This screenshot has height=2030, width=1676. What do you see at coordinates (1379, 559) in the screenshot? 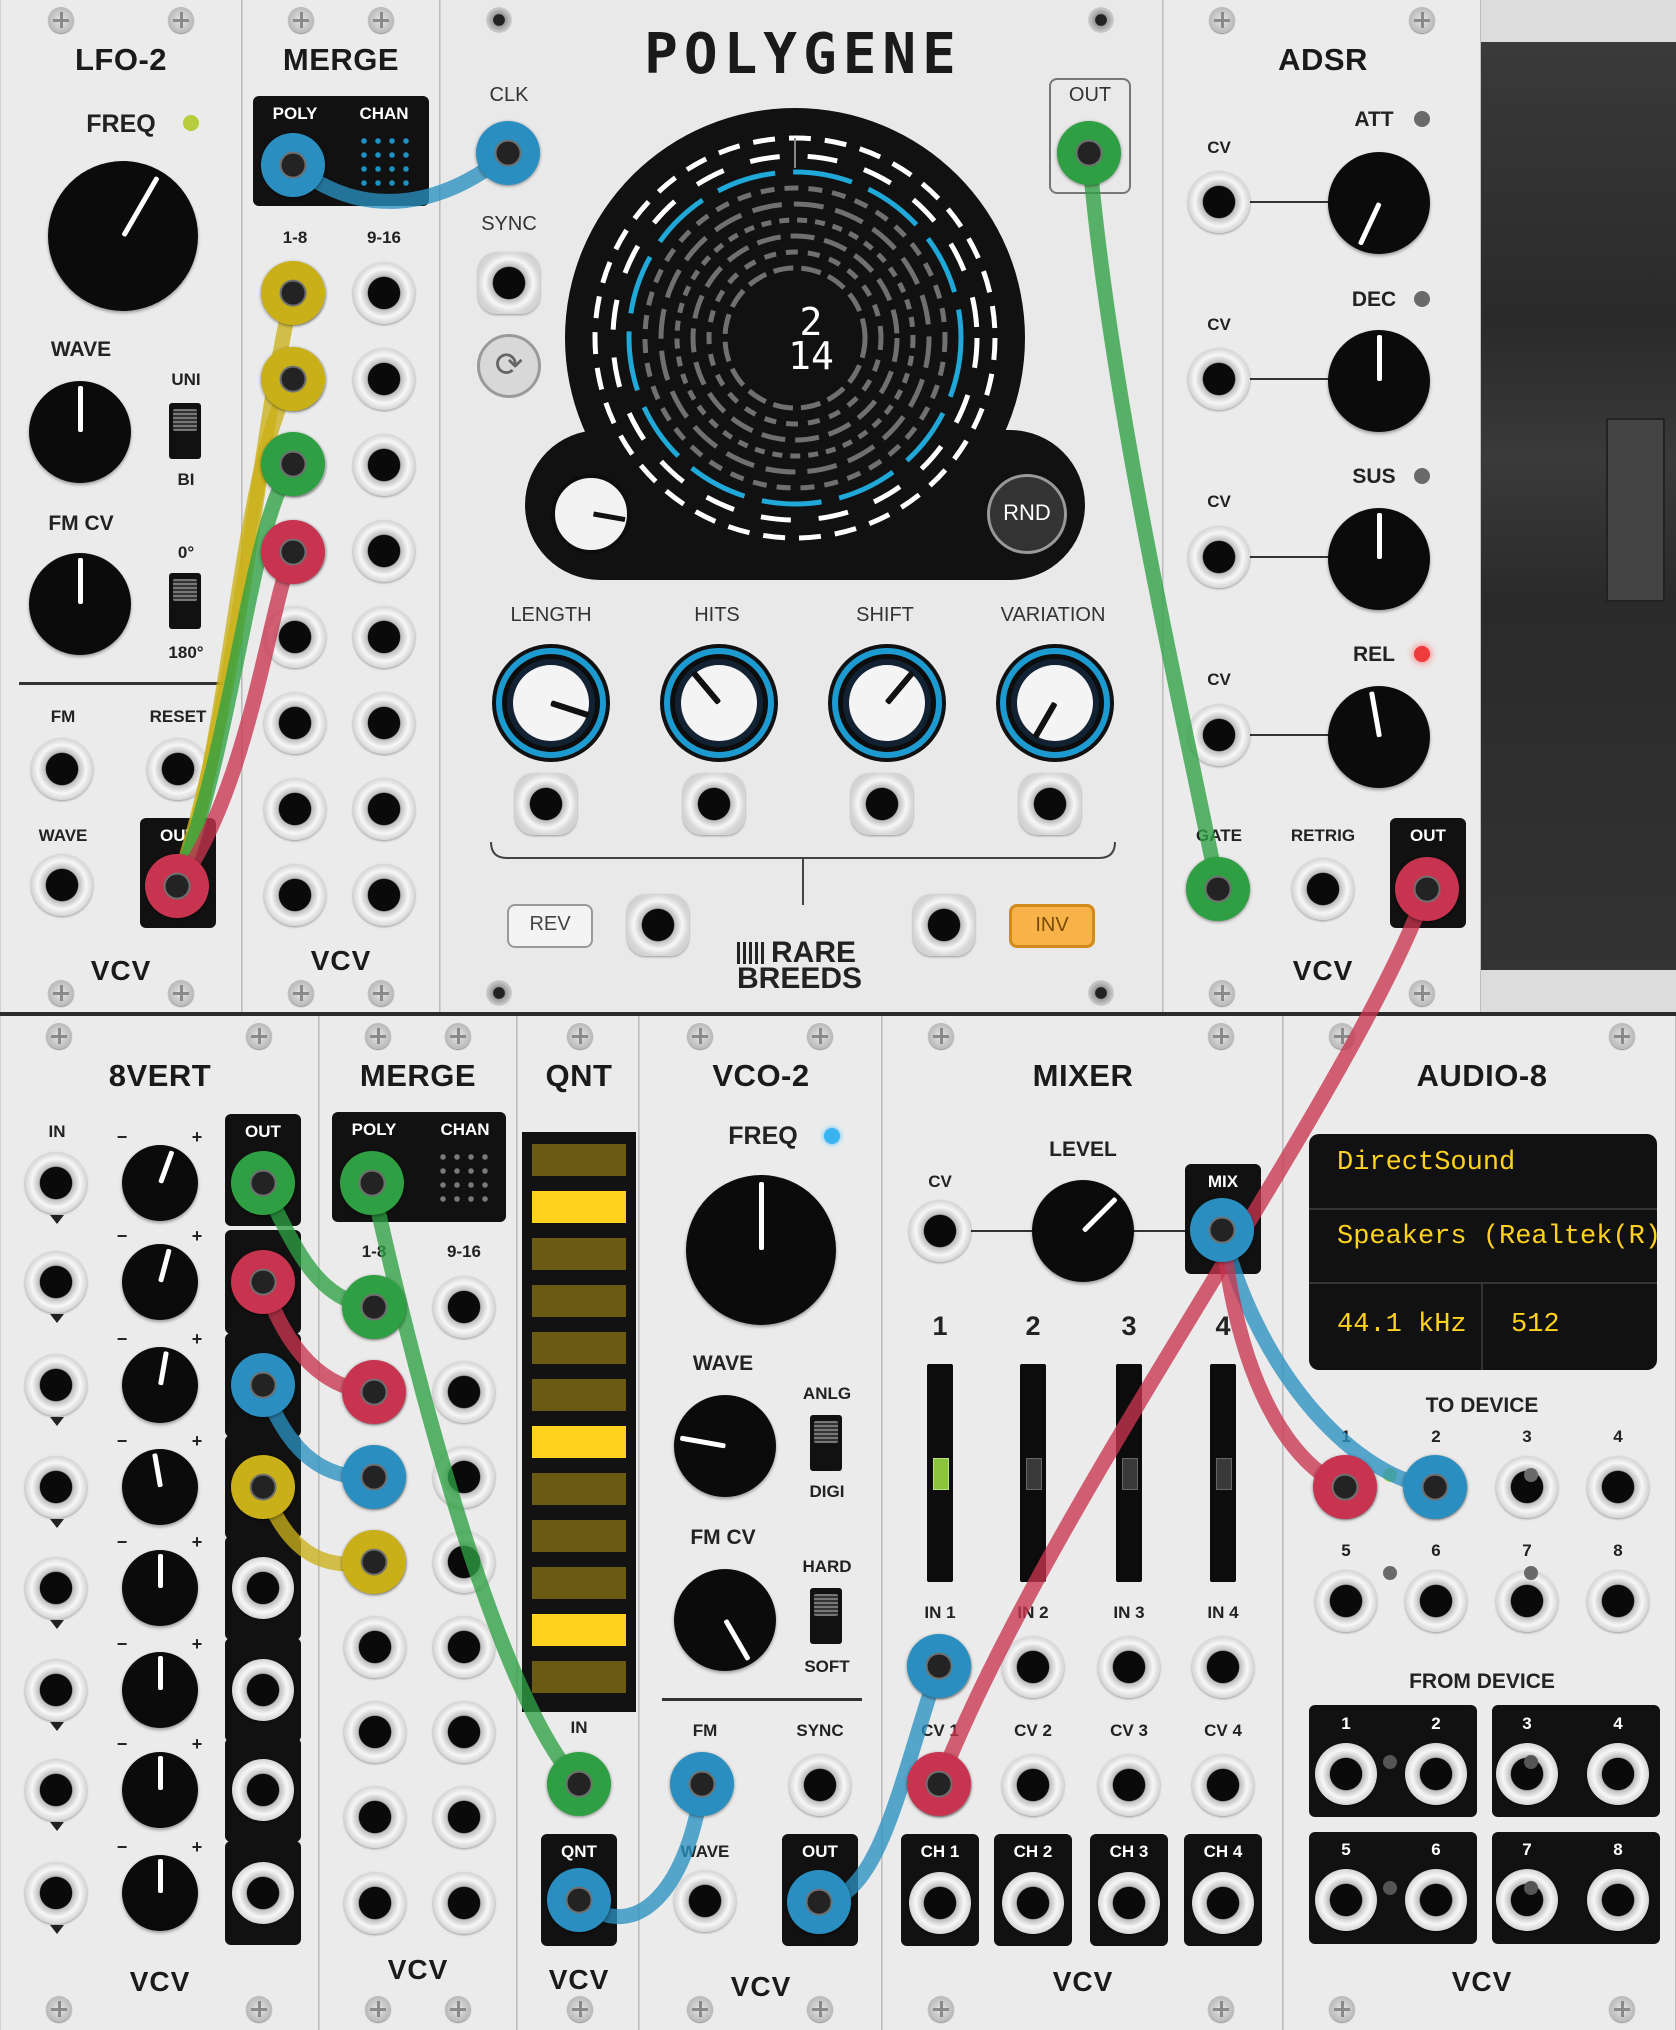
I see `sus-knob` at bounding box center [1379, 559].